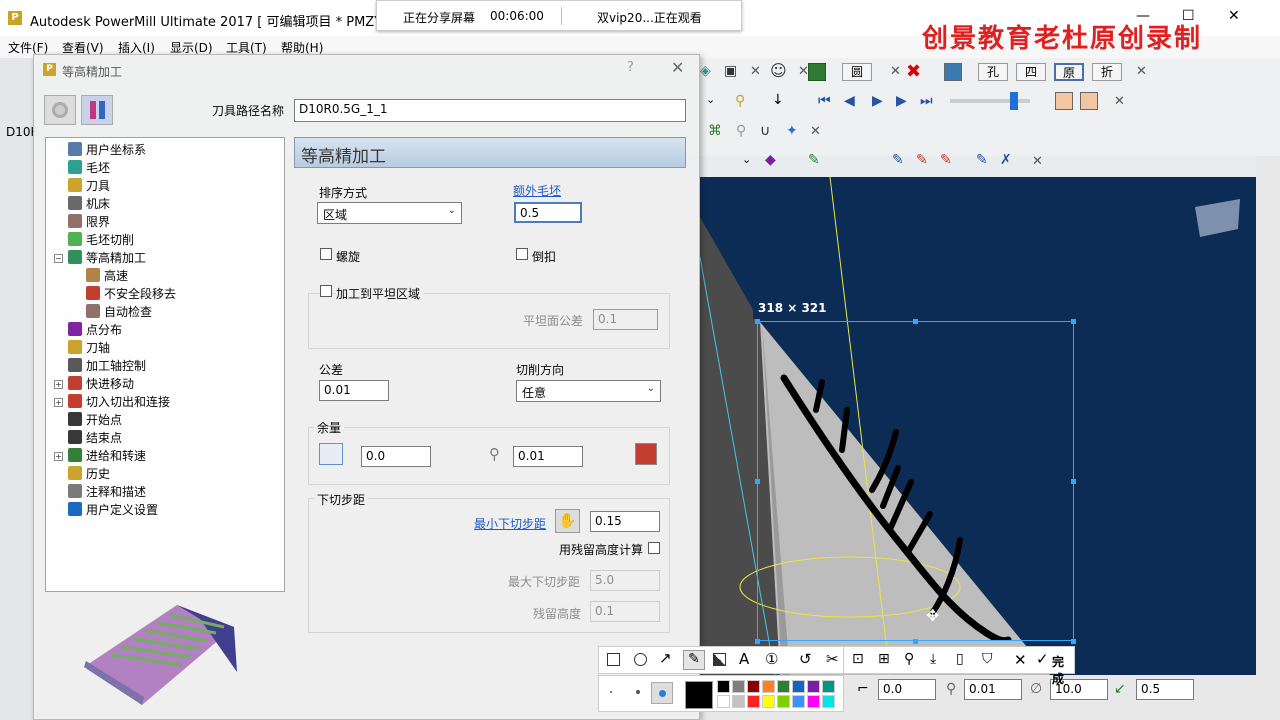 The height and width of the screenshot is (720, 1280). I want to click on bottom-field-2: 0.01, so click(993, 689).